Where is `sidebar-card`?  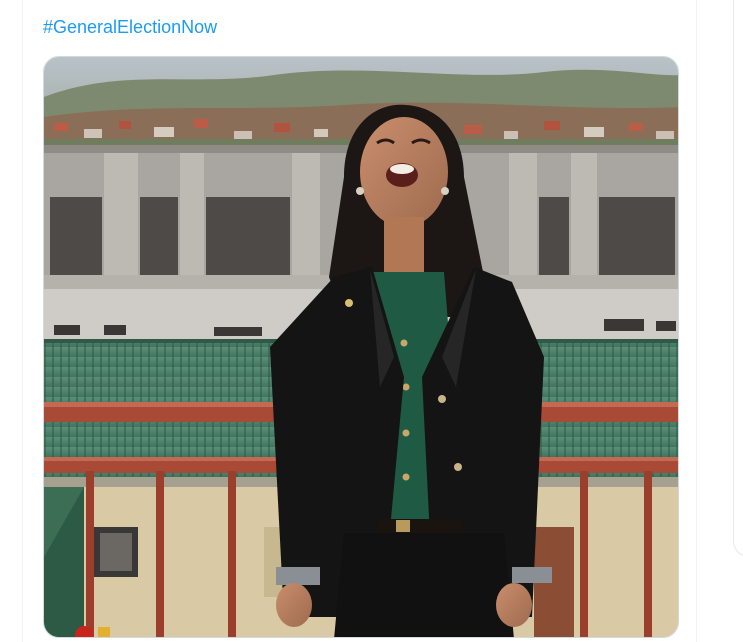 sidebar-card is located at coordinates (738, 278).